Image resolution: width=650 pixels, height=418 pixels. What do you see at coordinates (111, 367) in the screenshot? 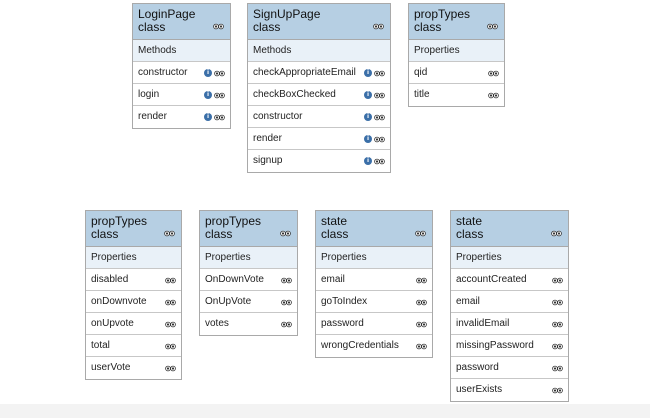
I see `member-label: userVote` at bounding box center [111, 367].